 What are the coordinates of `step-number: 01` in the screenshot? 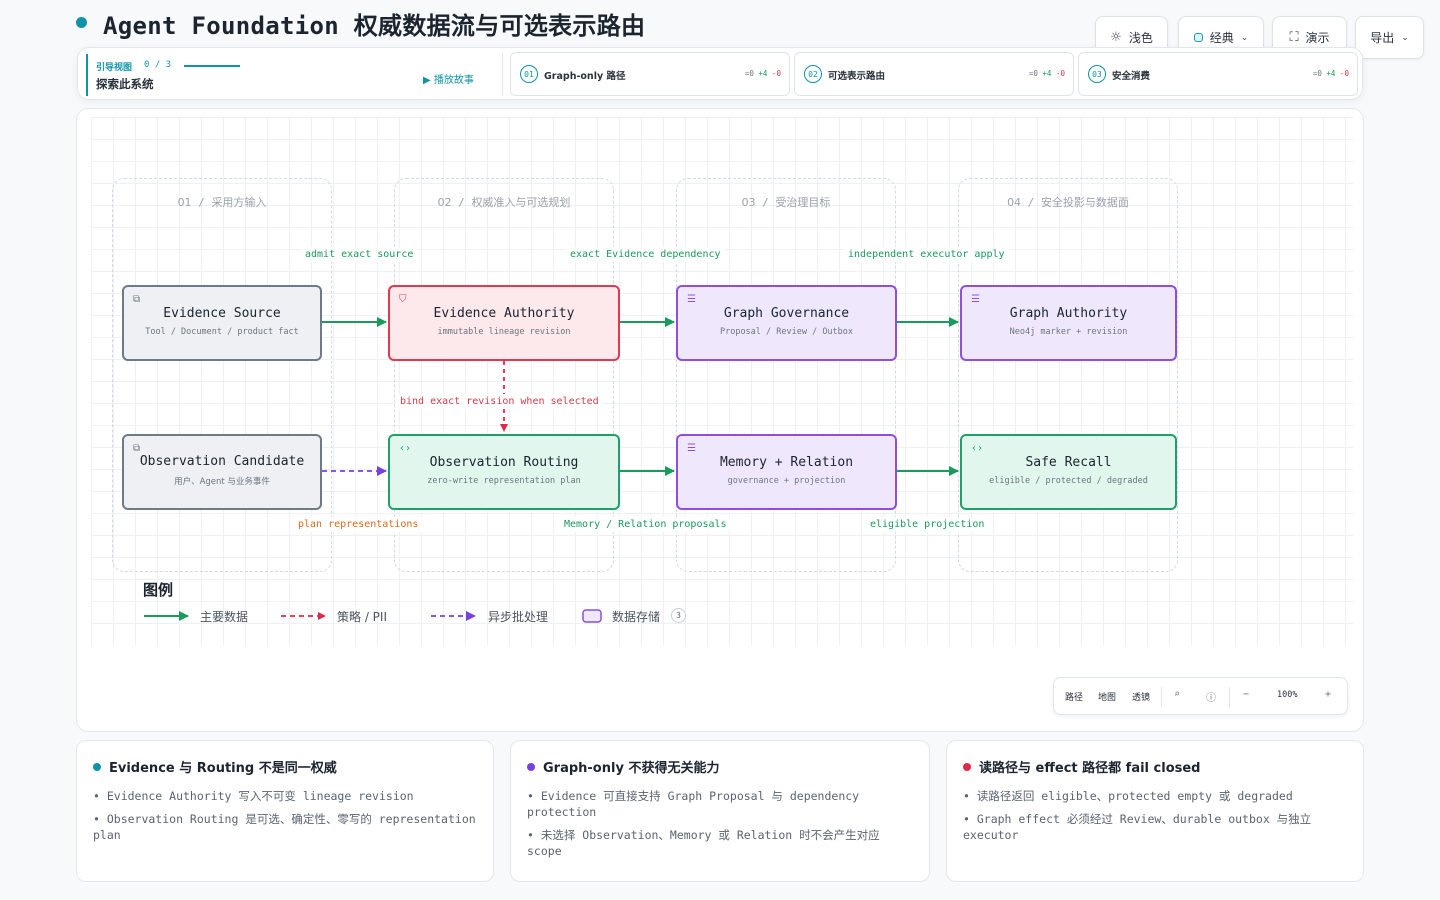 It's located at (529, 74).